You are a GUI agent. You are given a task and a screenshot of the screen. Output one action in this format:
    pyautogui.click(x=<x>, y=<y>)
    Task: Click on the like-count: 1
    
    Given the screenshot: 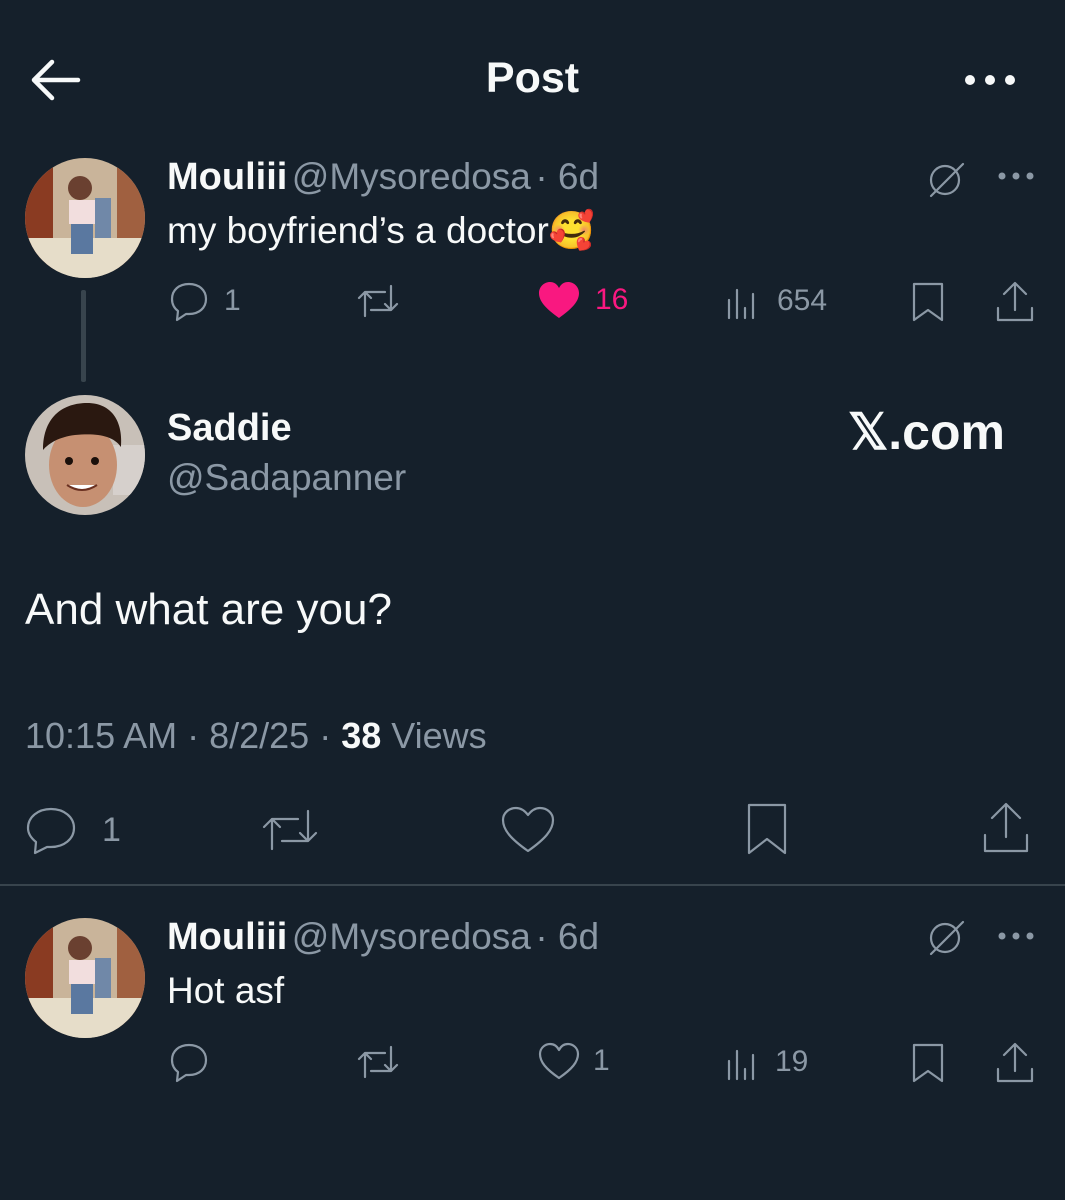 What is the action you would take?
    pyautogui.click(x=601, y=1060)
    